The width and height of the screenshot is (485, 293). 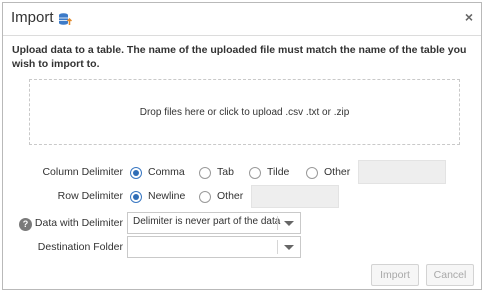 I want to click on column-delimiter-other-input, so click(x=402, y=172).